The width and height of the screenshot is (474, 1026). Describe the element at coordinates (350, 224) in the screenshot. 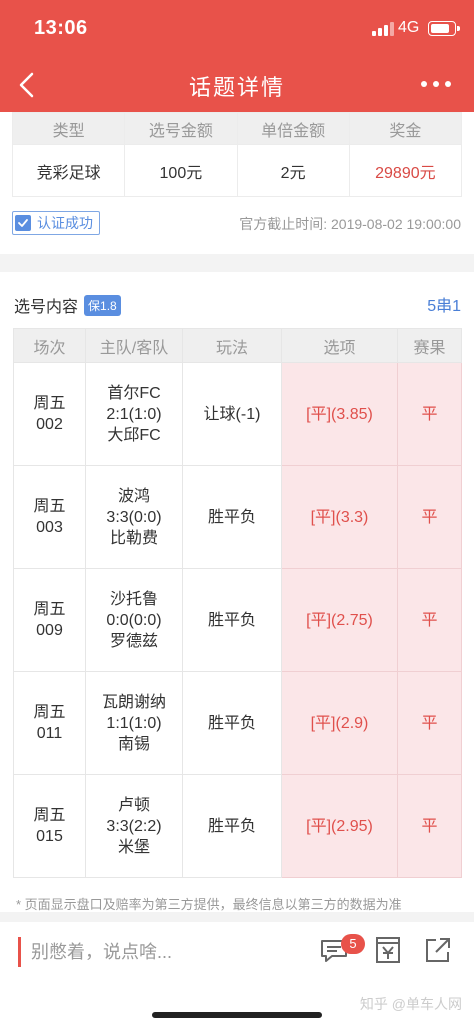

I see `official-deadline: 官方截止时间: 2019-08-02 19:00:00` at that location.